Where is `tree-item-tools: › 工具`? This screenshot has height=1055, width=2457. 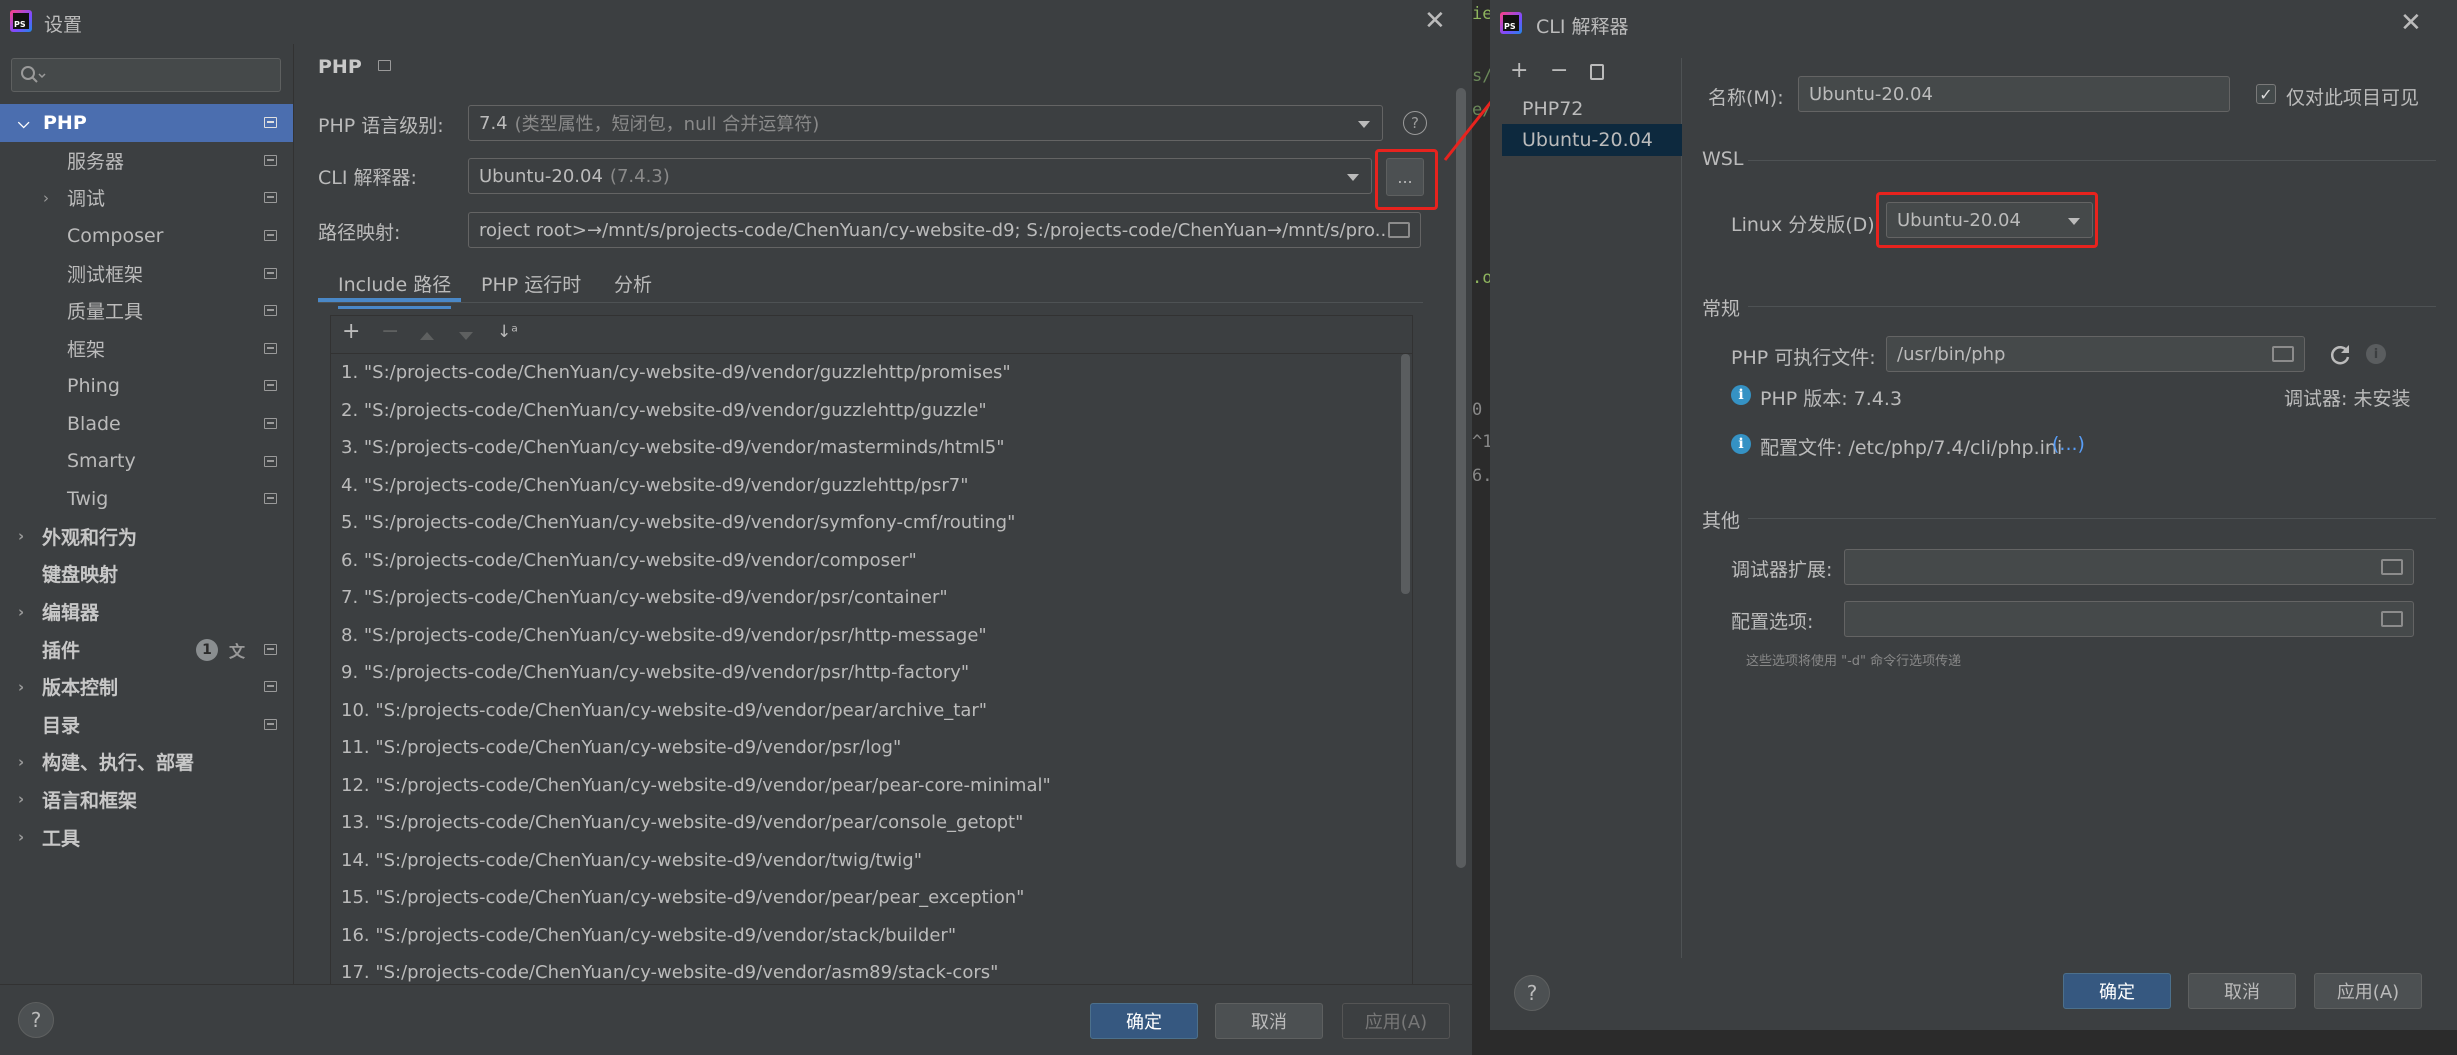 tree-item-tools: › 工具 is located at coordinates (146, 837).